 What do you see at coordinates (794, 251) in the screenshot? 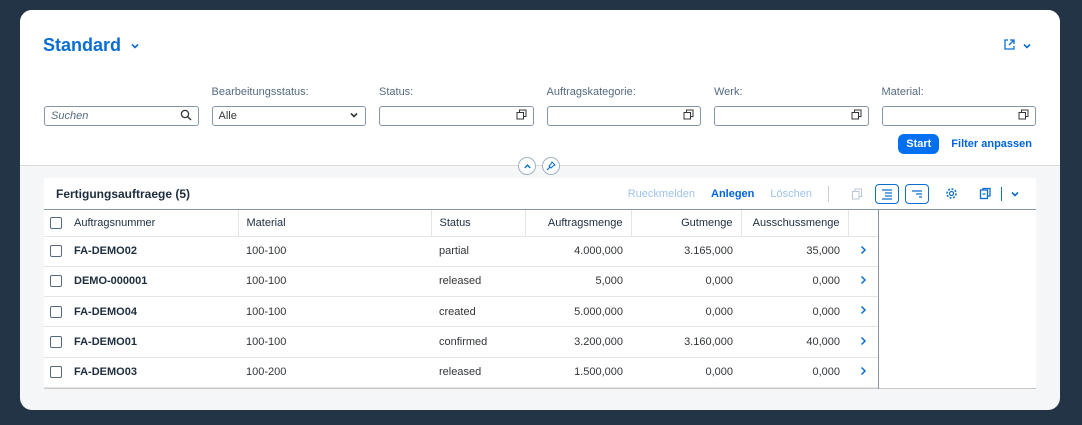
I see `scrap-quantity: 35,000` at bounding box center [794, 251].